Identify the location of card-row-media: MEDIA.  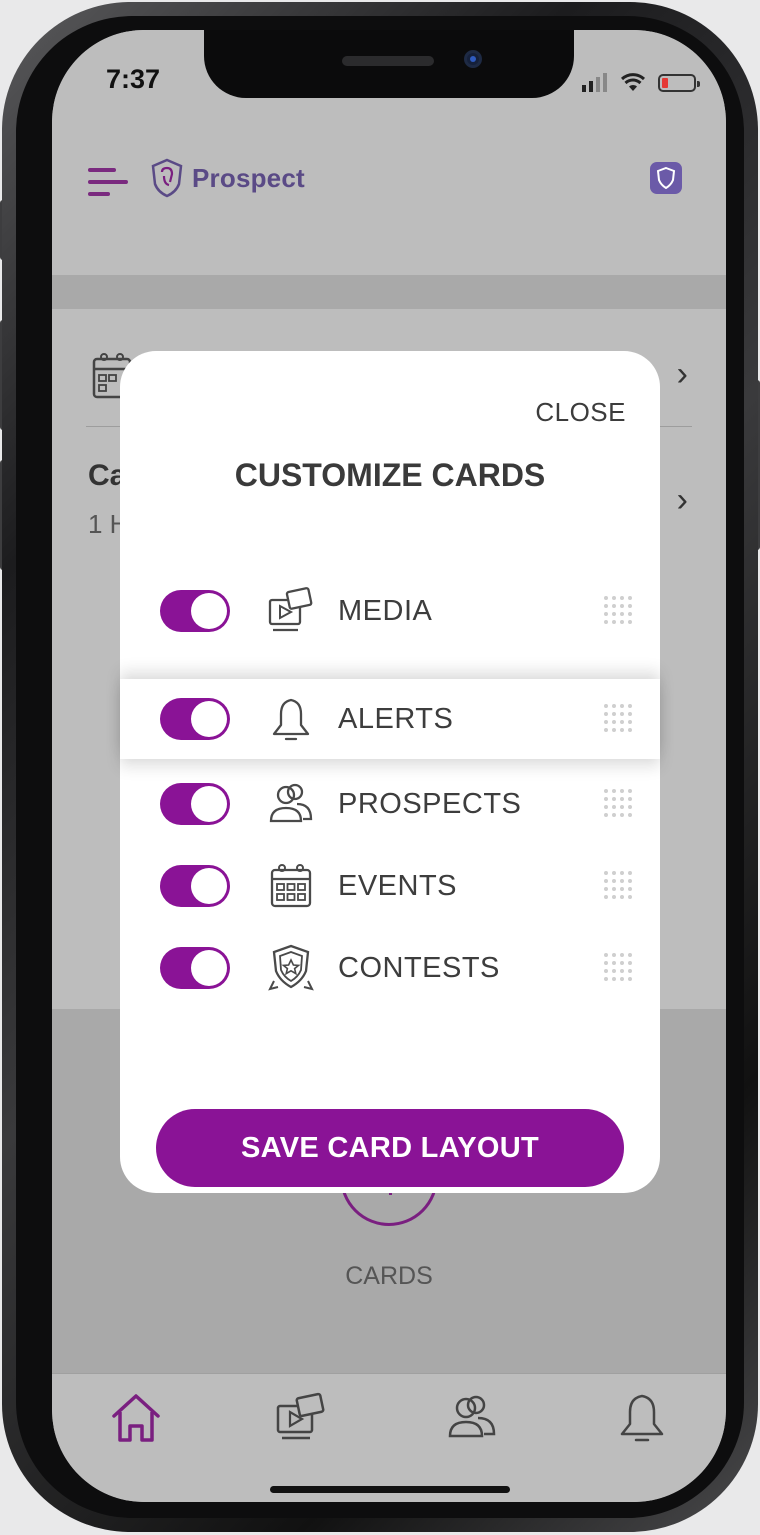
(390, 611).